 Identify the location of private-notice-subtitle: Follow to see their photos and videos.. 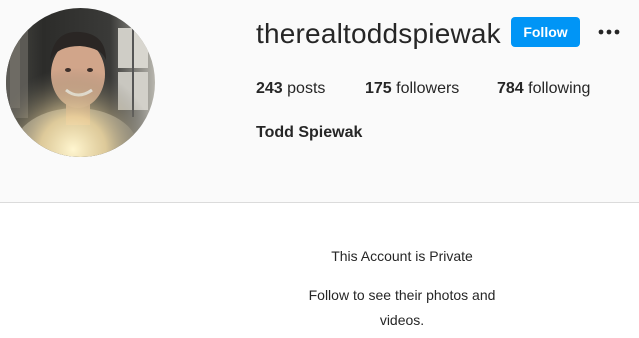
(402, 307).